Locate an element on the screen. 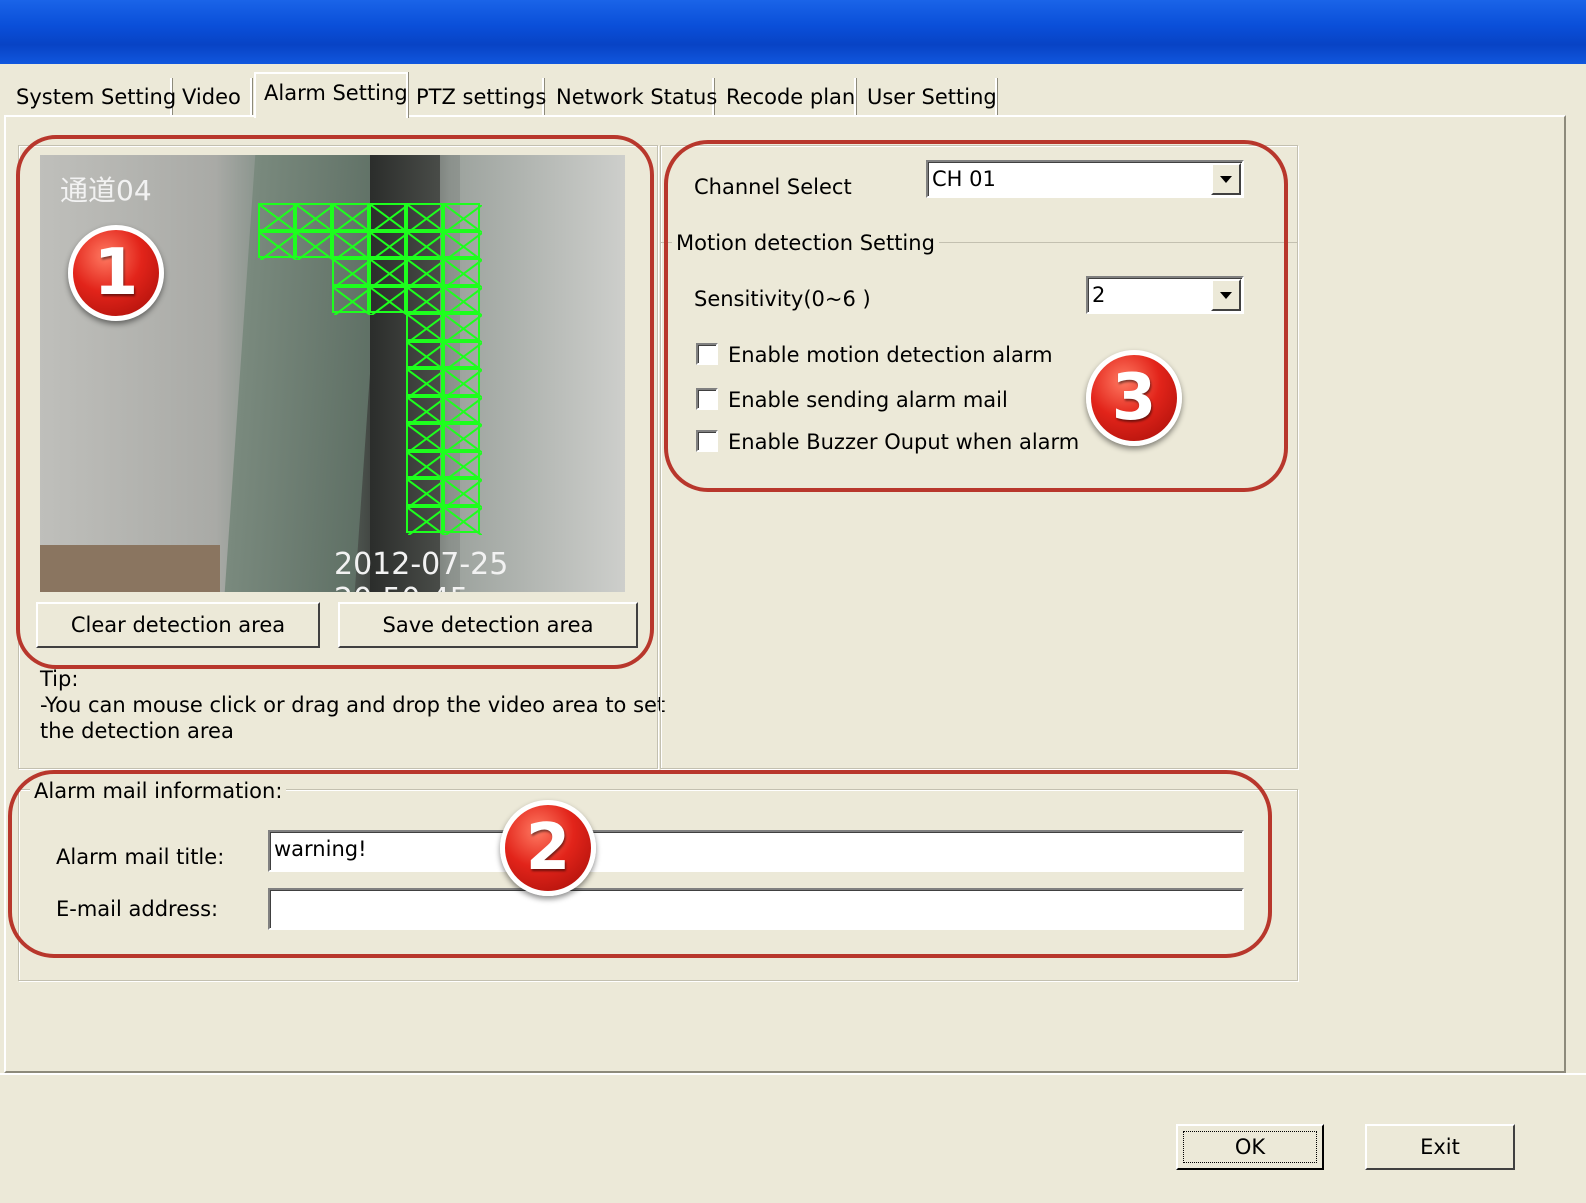  alarm-mail-title-label: Alarm mail title: is located at coordinates (140, 857).